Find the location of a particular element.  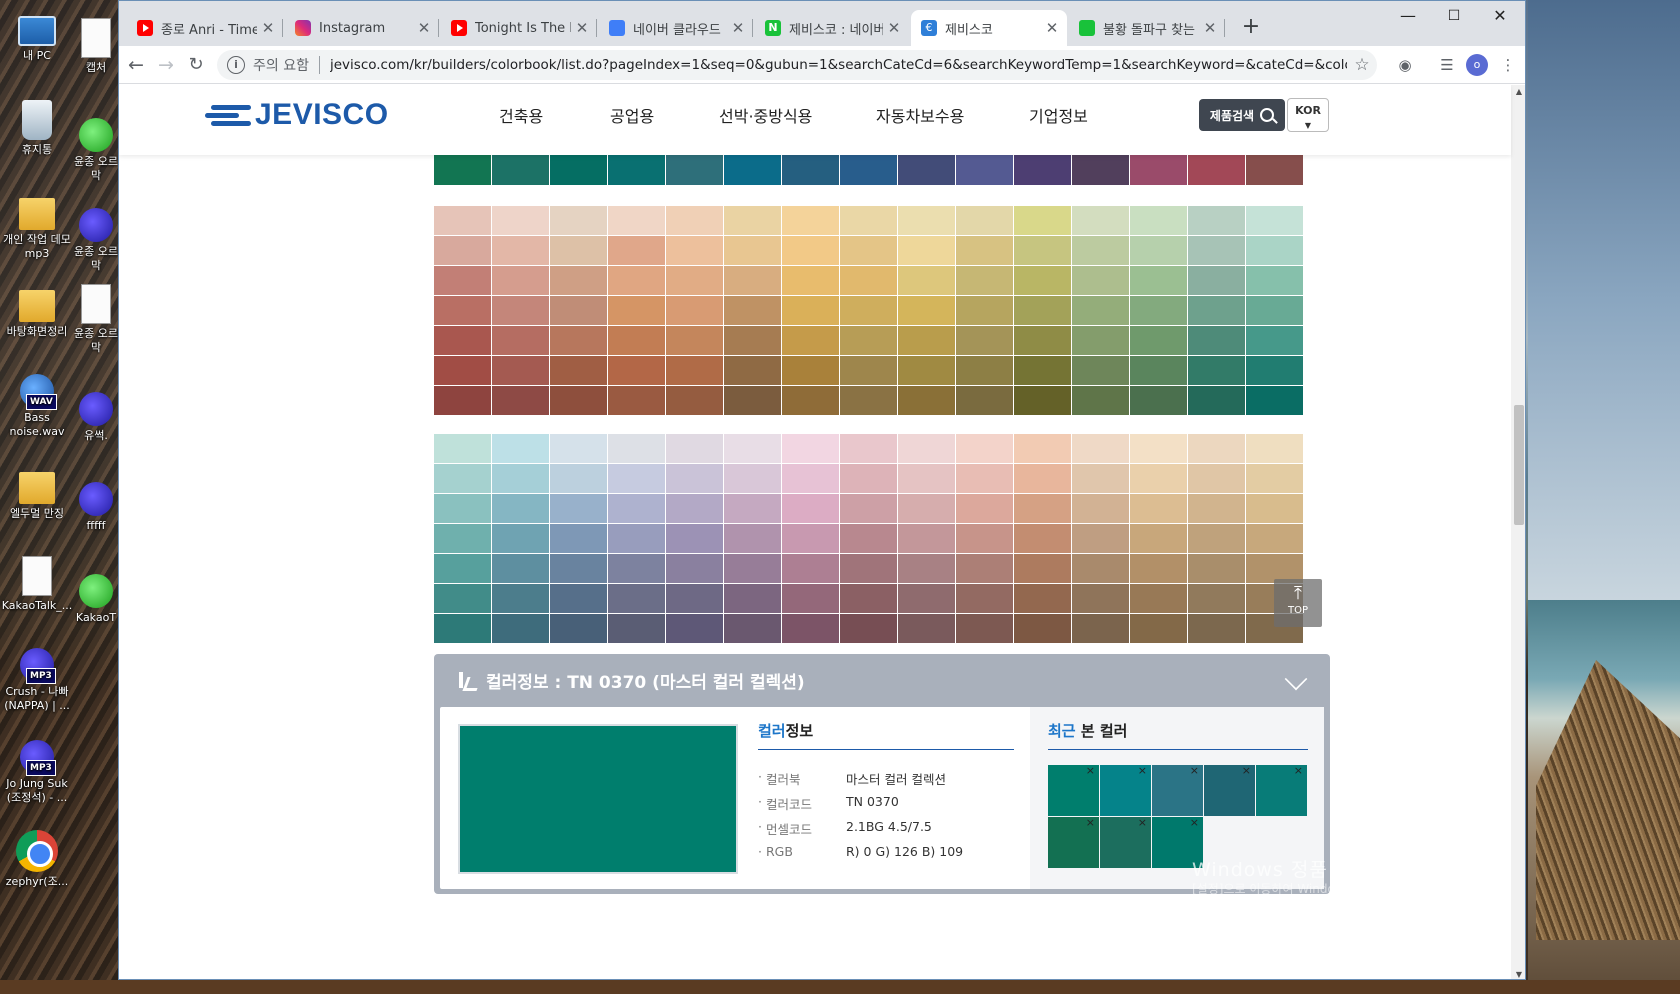

color-info-header: 컬러정보 : TN 0370 (마스터 컬러 컬렉션) is located at coordinates (882, 680).